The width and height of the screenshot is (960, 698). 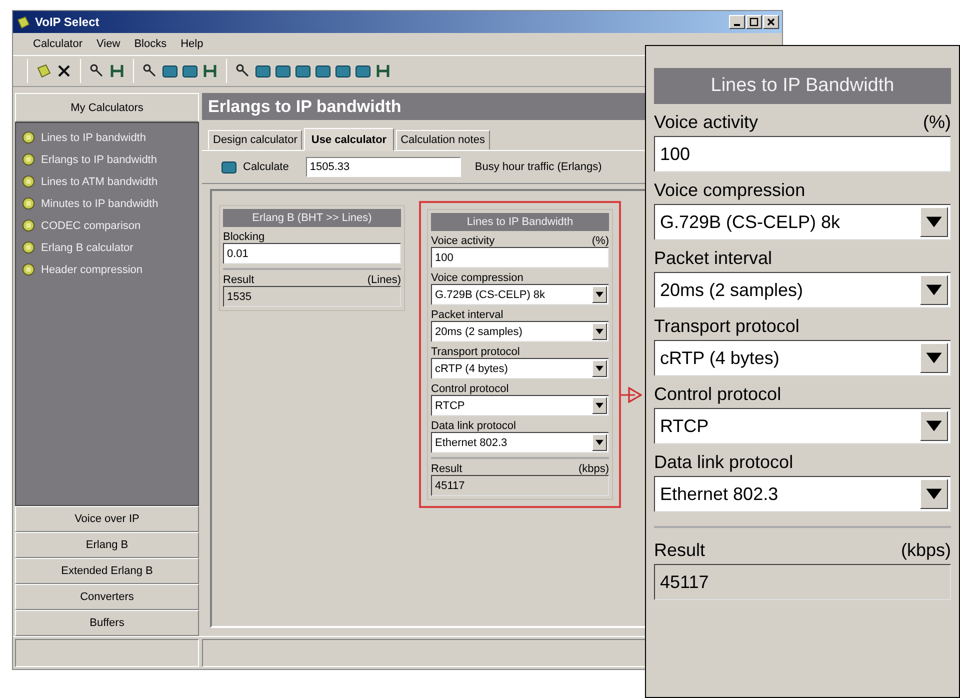 I want to click on section-button: Buffers, so click(x=107, y=623).